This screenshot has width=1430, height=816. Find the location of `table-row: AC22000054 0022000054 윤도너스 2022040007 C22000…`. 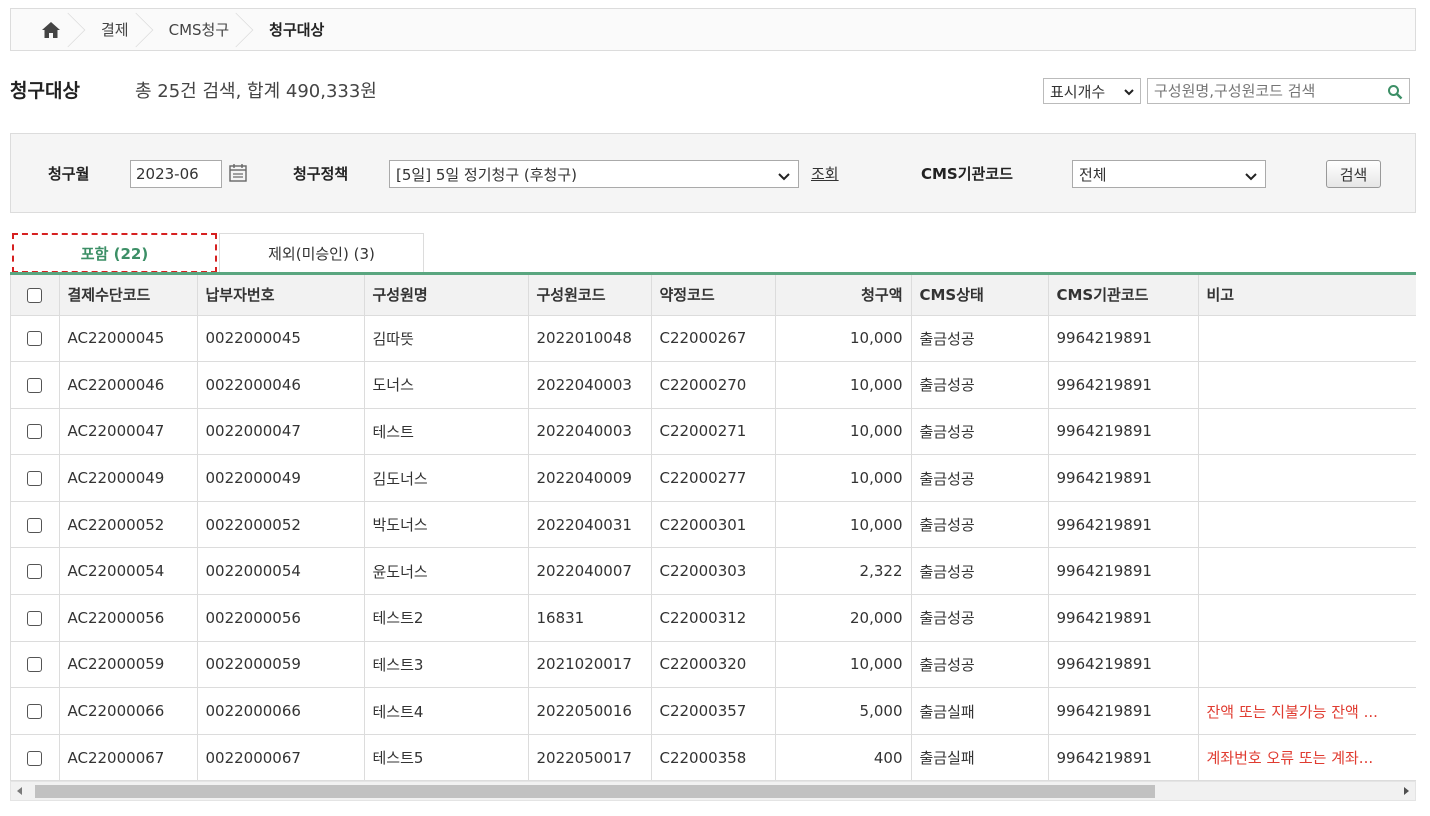

table-row: AC22000054 0022000054 윤도너스 2022040007 C22000… is located at coordinates (713, 571).